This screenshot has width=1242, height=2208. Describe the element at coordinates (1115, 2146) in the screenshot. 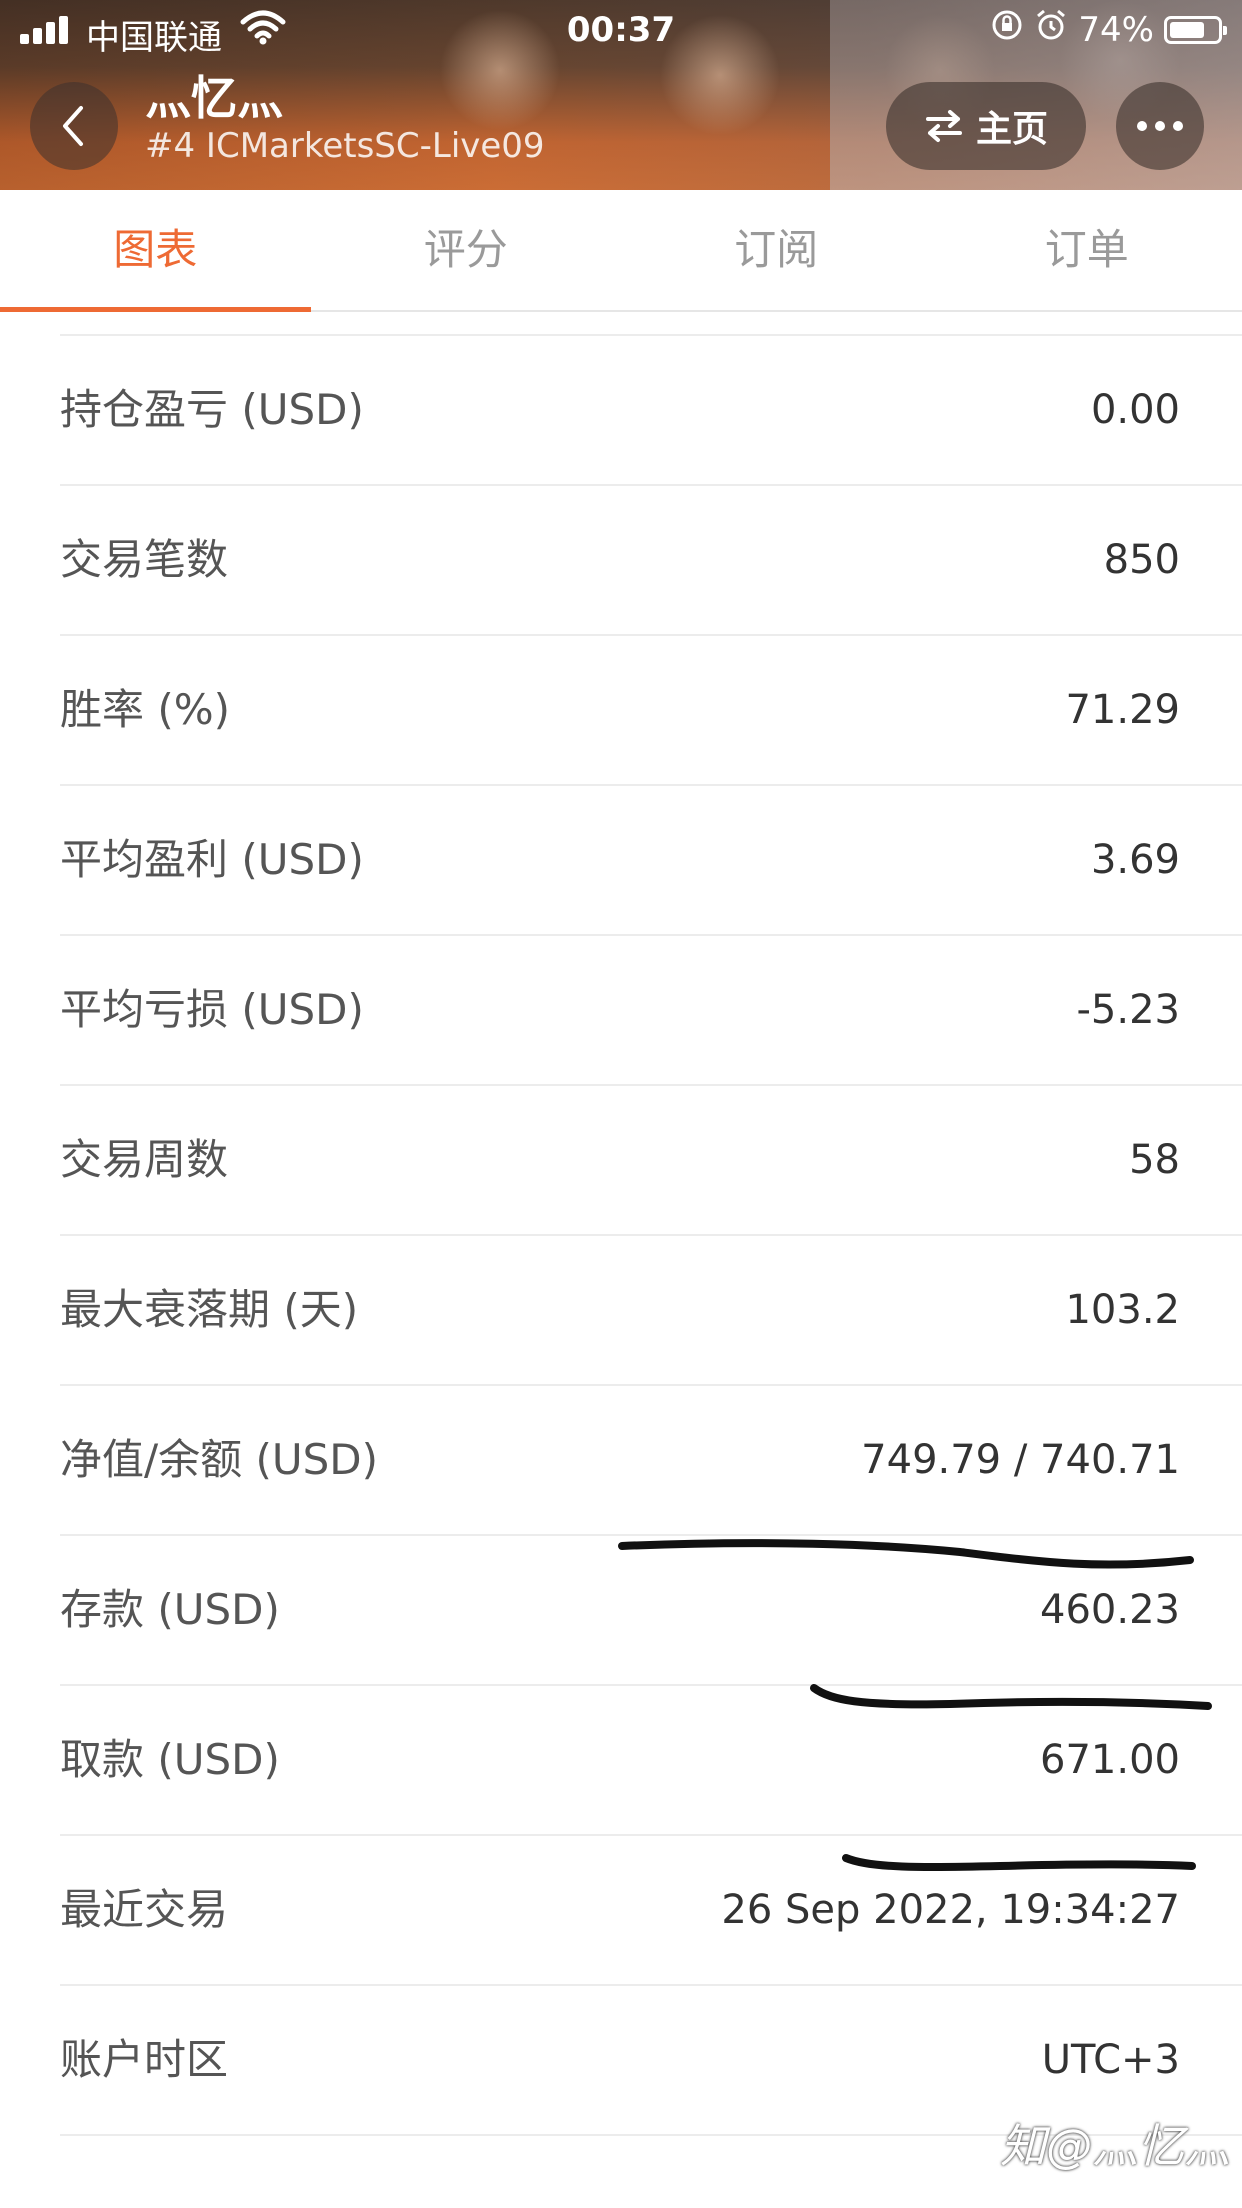

I see `watermark: 知@灬忆灬` at that location.